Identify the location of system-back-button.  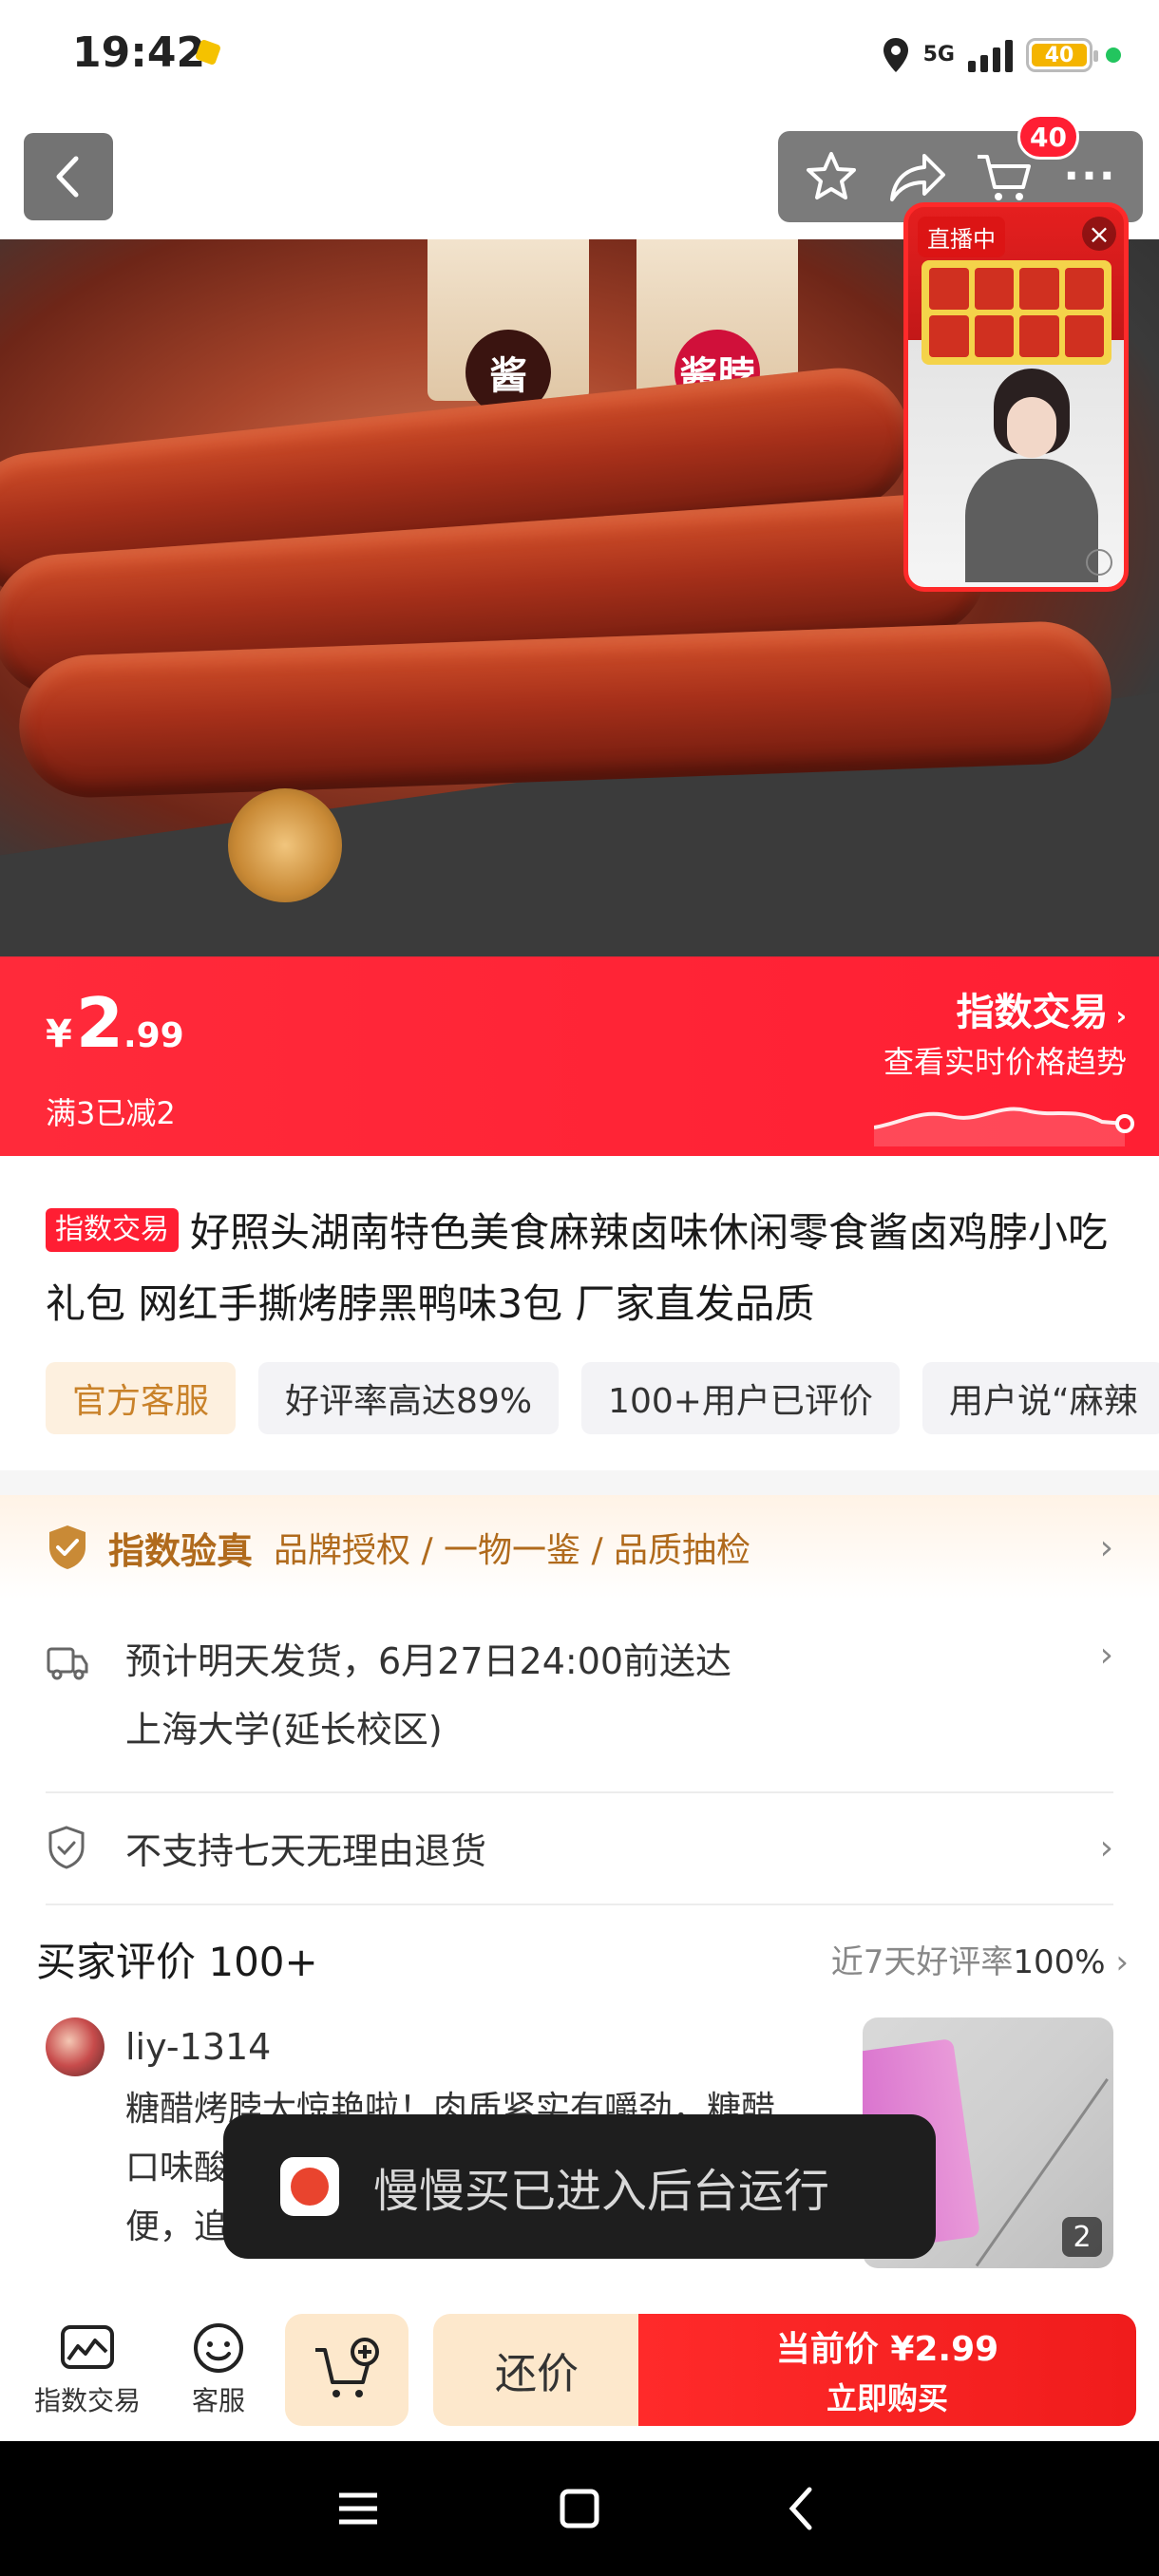
(801, 2509).